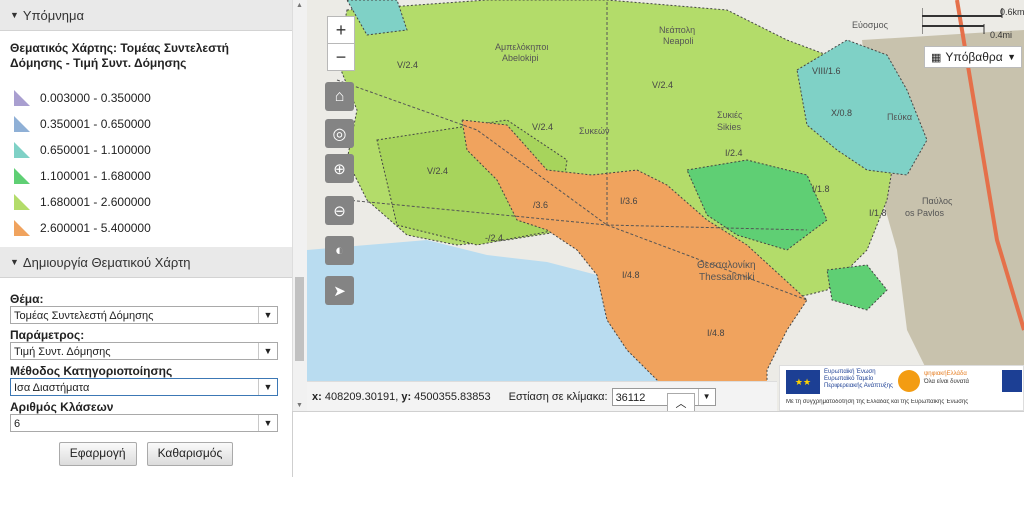  I want to click on zone-code: I/2.4, so click(734, 153).